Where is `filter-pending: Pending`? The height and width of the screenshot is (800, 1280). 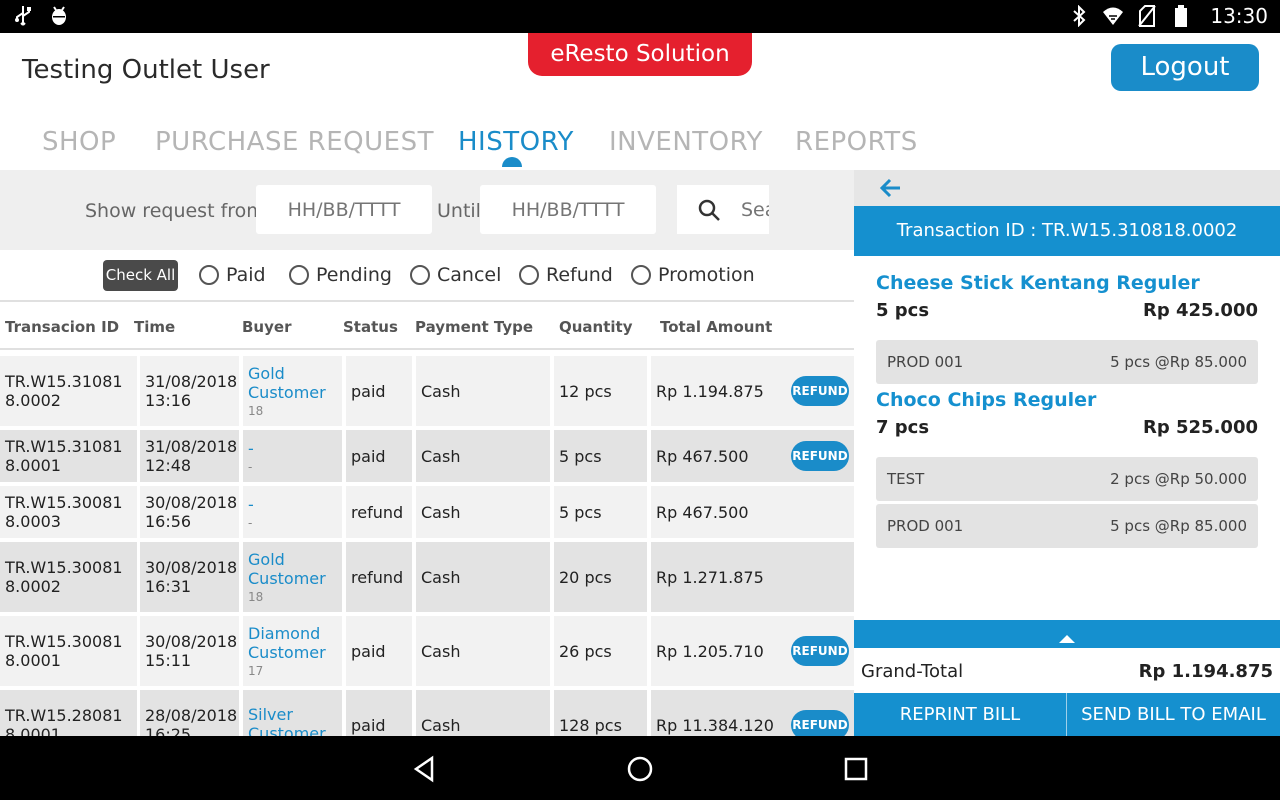
filter-pending: Pending is located at coordinates (340, 275).